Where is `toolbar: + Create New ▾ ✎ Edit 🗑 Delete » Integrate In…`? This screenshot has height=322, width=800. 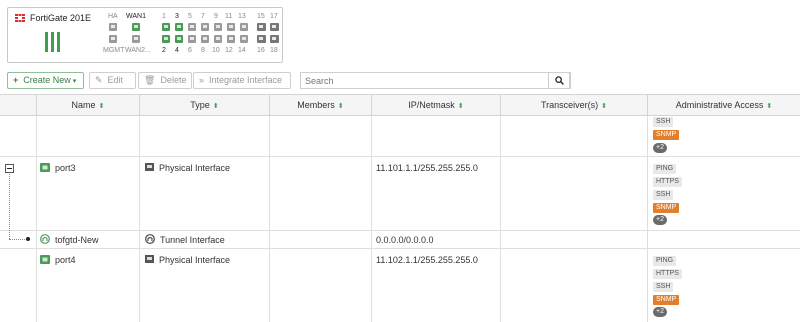 toolbar: + Create New ▾ ✎ Edit 🗑 Delete » Integrate In… is located at coordinates (403, 80).